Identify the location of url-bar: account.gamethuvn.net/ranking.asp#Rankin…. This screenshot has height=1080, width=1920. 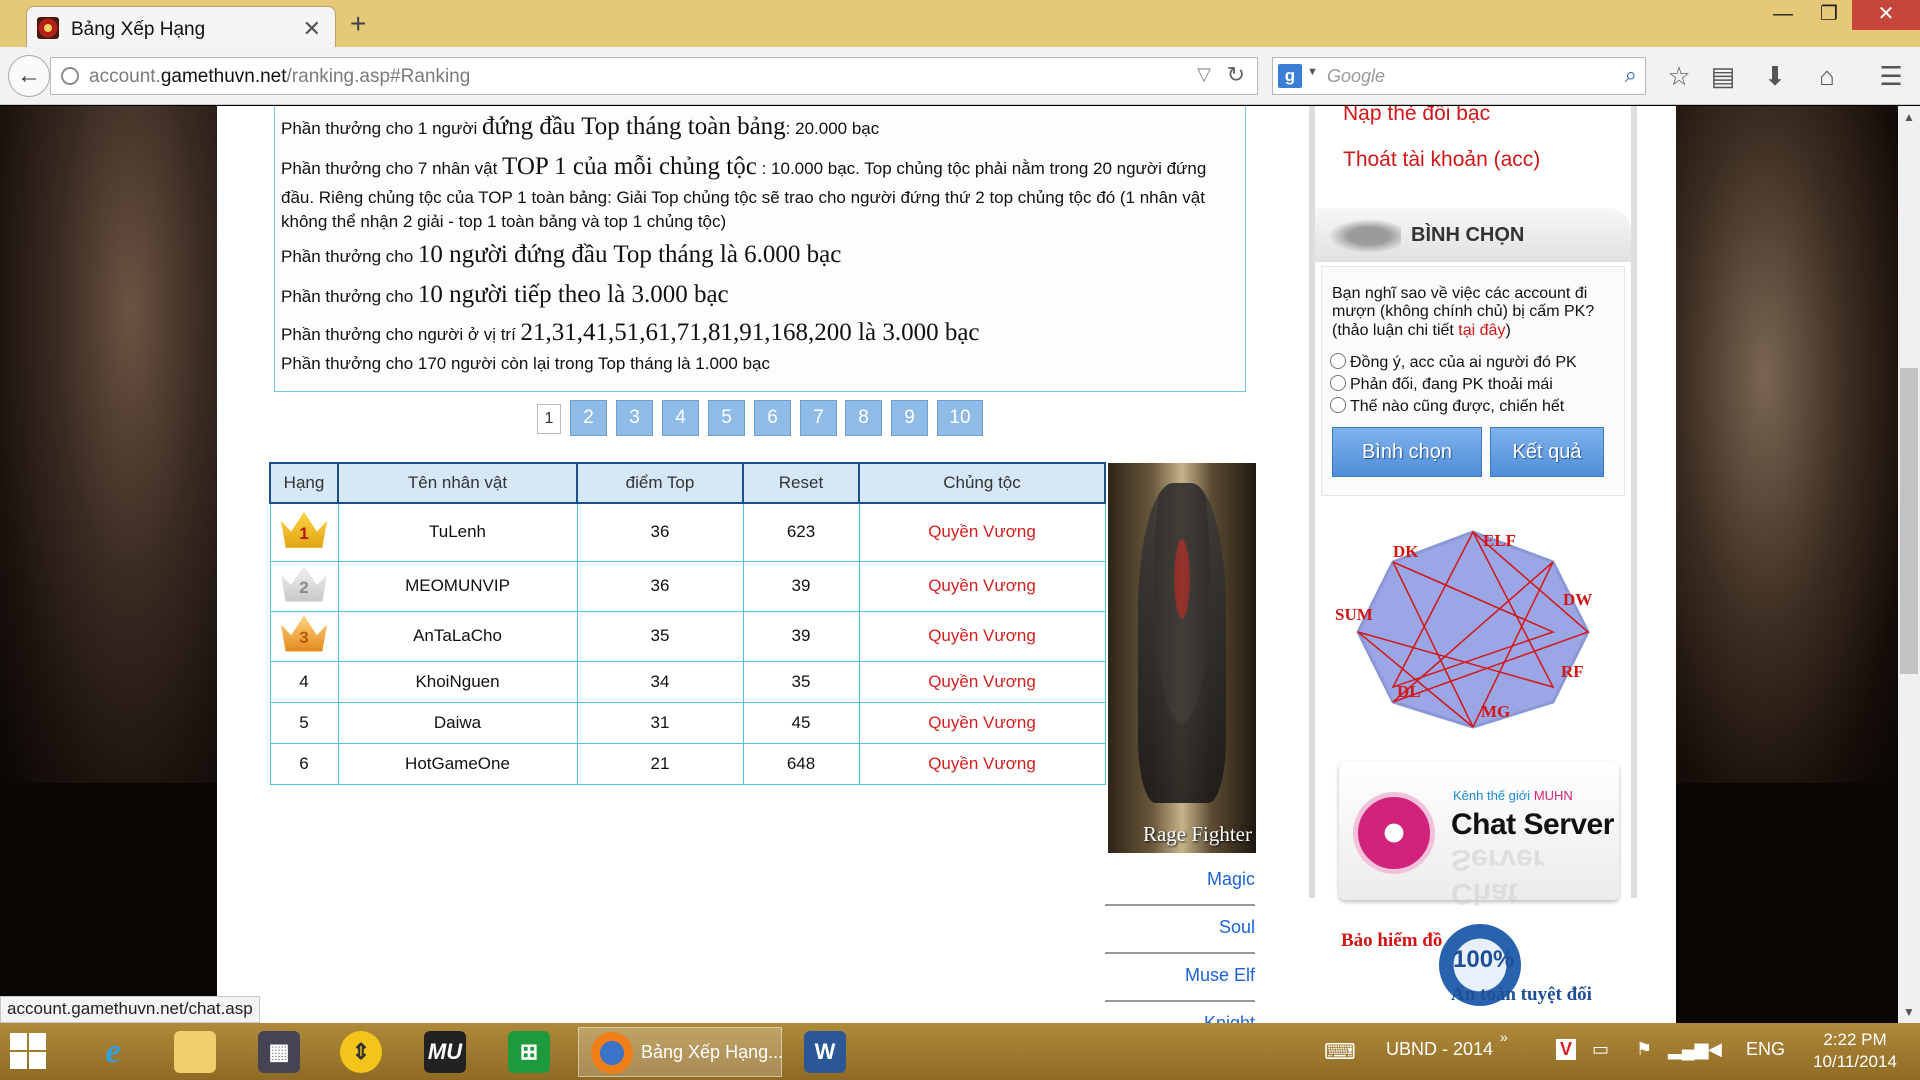
(654, 76).